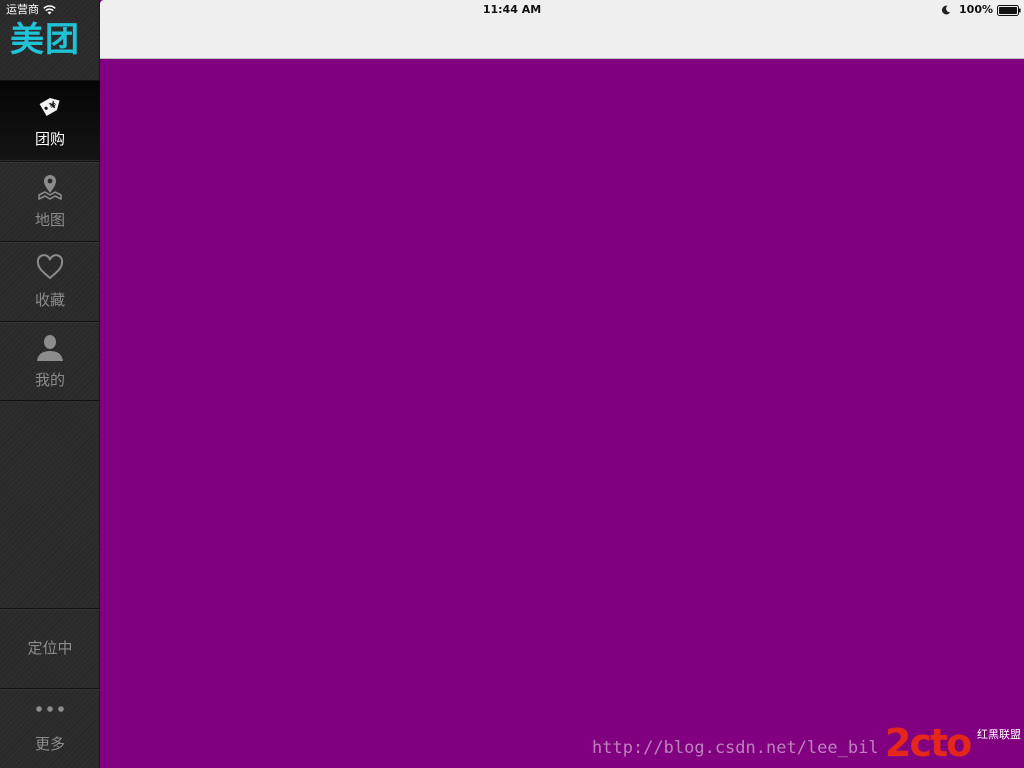  Describe the element at coordinates (999, 734) in the screenshot. I see `site-logo-subtitle: 红黑联盟` at that location.